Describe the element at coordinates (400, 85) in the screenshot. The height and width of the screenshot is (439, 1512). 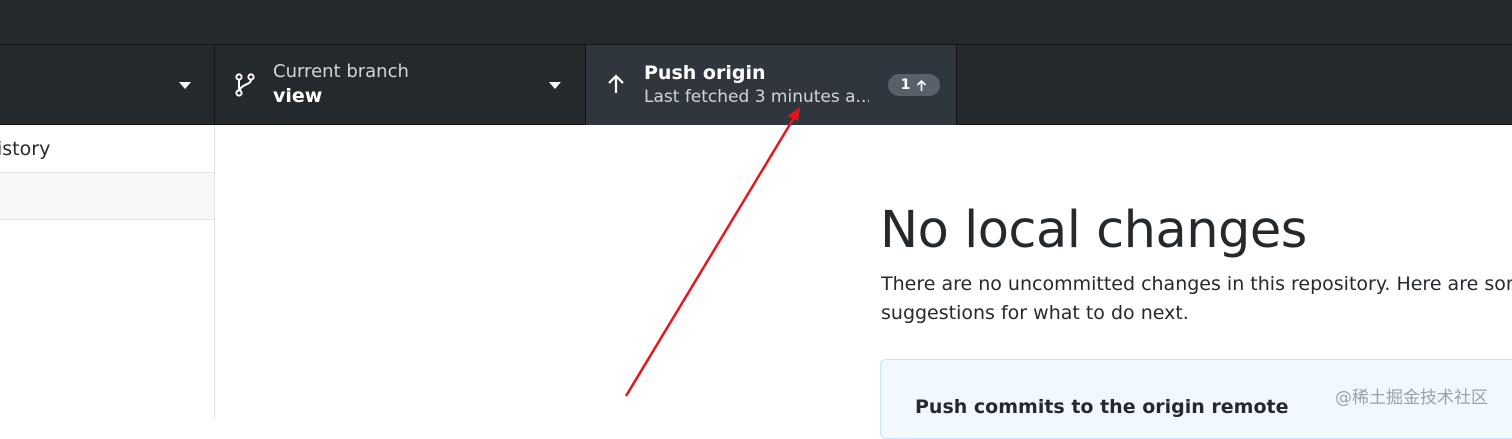
I see `current-branch-button: Current branch view` at that location.